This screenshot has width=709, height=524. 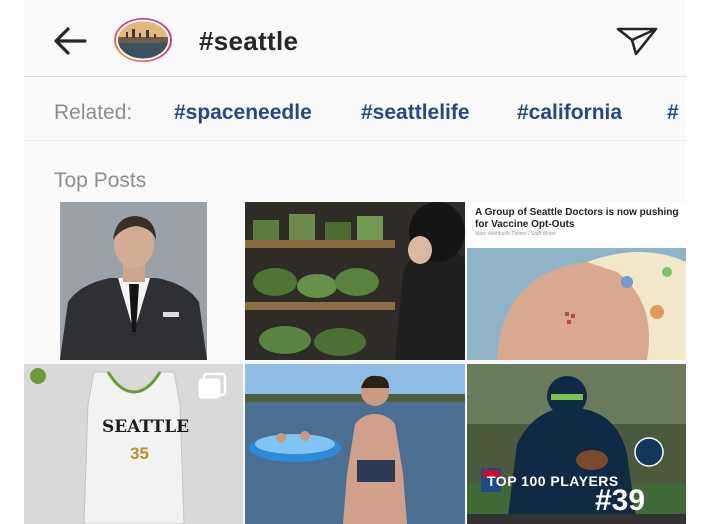 I want to click on hashtag-avatar, so click(x=143, y=40).